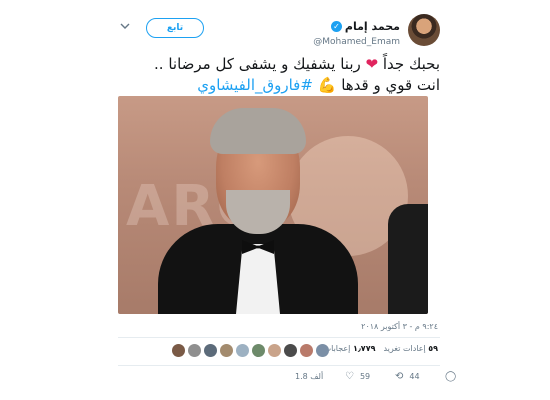 Image resolution: width=550 pixels, height=400 pixels. What do you see at coordinates (410, 348) in the screenshot?
I see `retweets-stat: ٥٩ إعادات تغريد` at bounding box center [410, 348].